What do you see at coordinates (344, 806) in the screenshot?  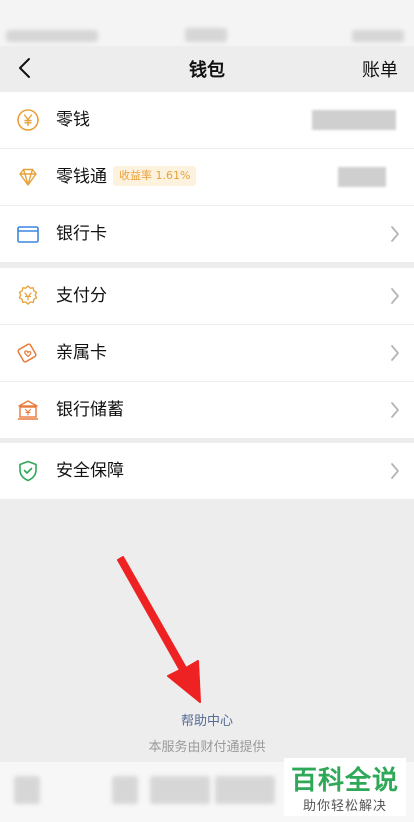 I see `watermark-slogan: 助你轻松解决` at bounding box center [344, 806].